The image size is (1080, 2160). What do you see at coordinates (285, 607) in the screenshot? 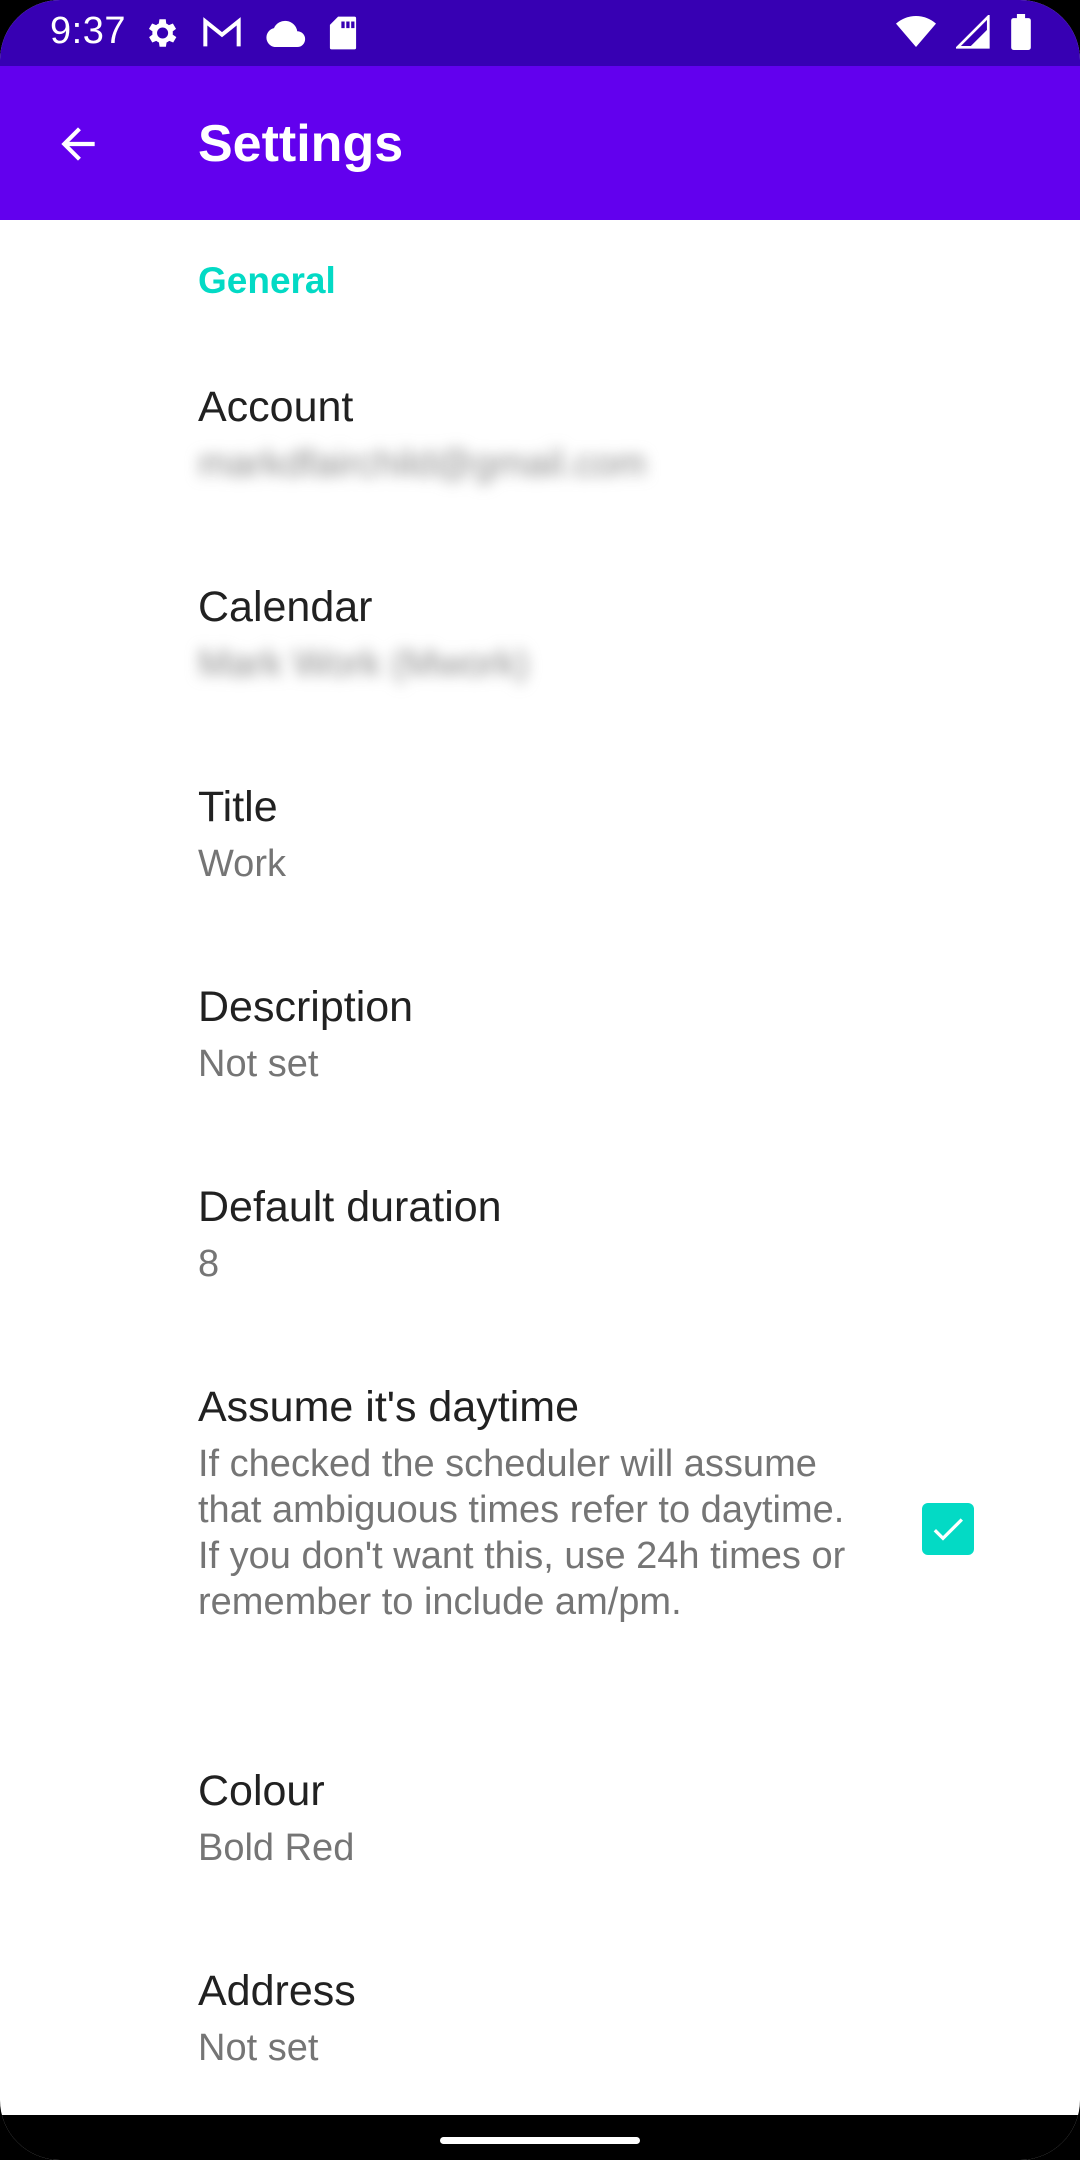
I see `pref-title: Calendar` at bounding box center [285, 607].